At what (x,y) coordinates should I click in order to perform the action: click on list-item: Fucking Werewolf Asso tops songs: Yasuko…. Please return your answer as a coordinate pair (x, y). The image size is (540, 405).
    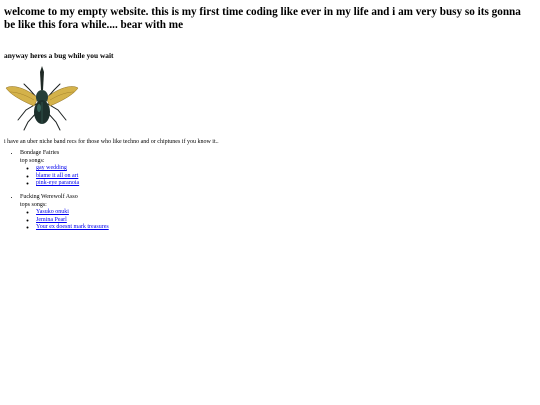
    Looking at the image, I should click on (278, 213).